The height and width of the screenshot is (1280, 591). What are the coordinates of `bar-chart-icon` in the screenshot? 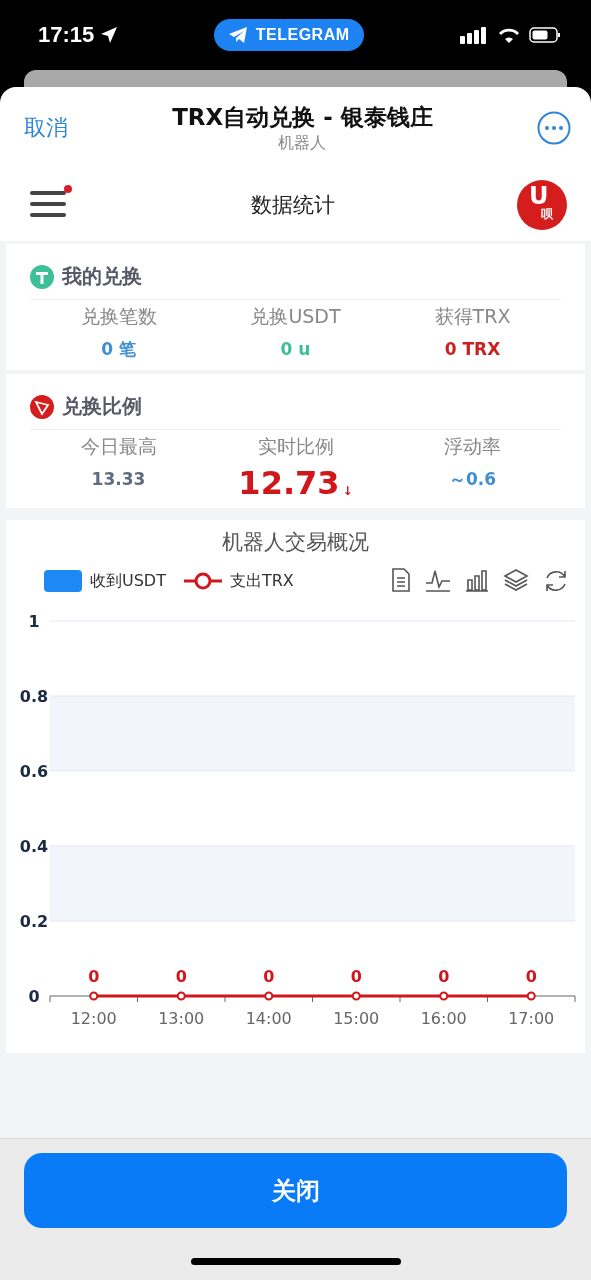 It's located at (477, 580).